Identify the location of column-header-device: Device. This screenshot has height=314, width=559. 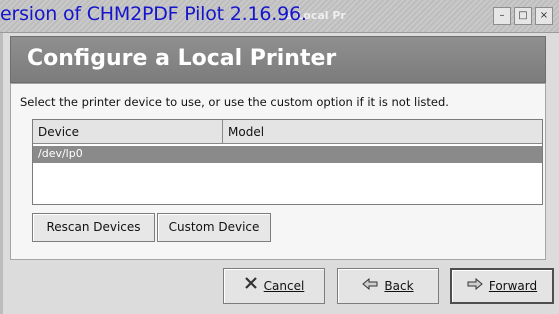
(128, 132).